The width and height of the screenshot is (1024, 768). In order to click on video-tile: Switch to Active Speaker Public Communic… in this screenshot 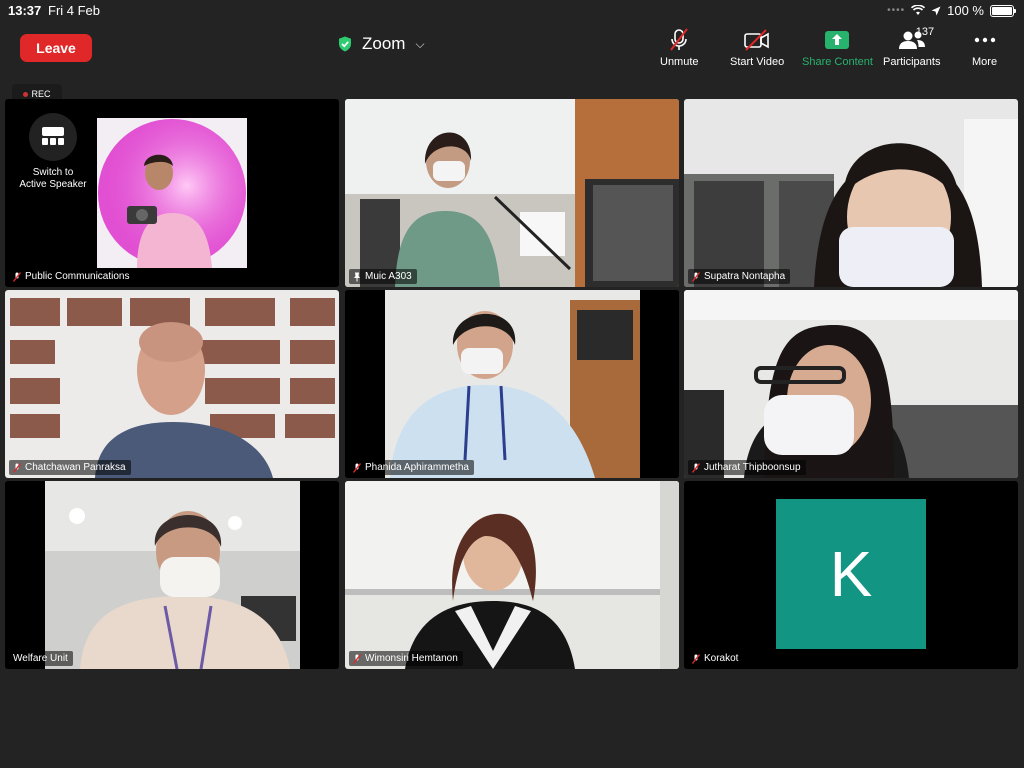, I will do `click(172, 193)`.